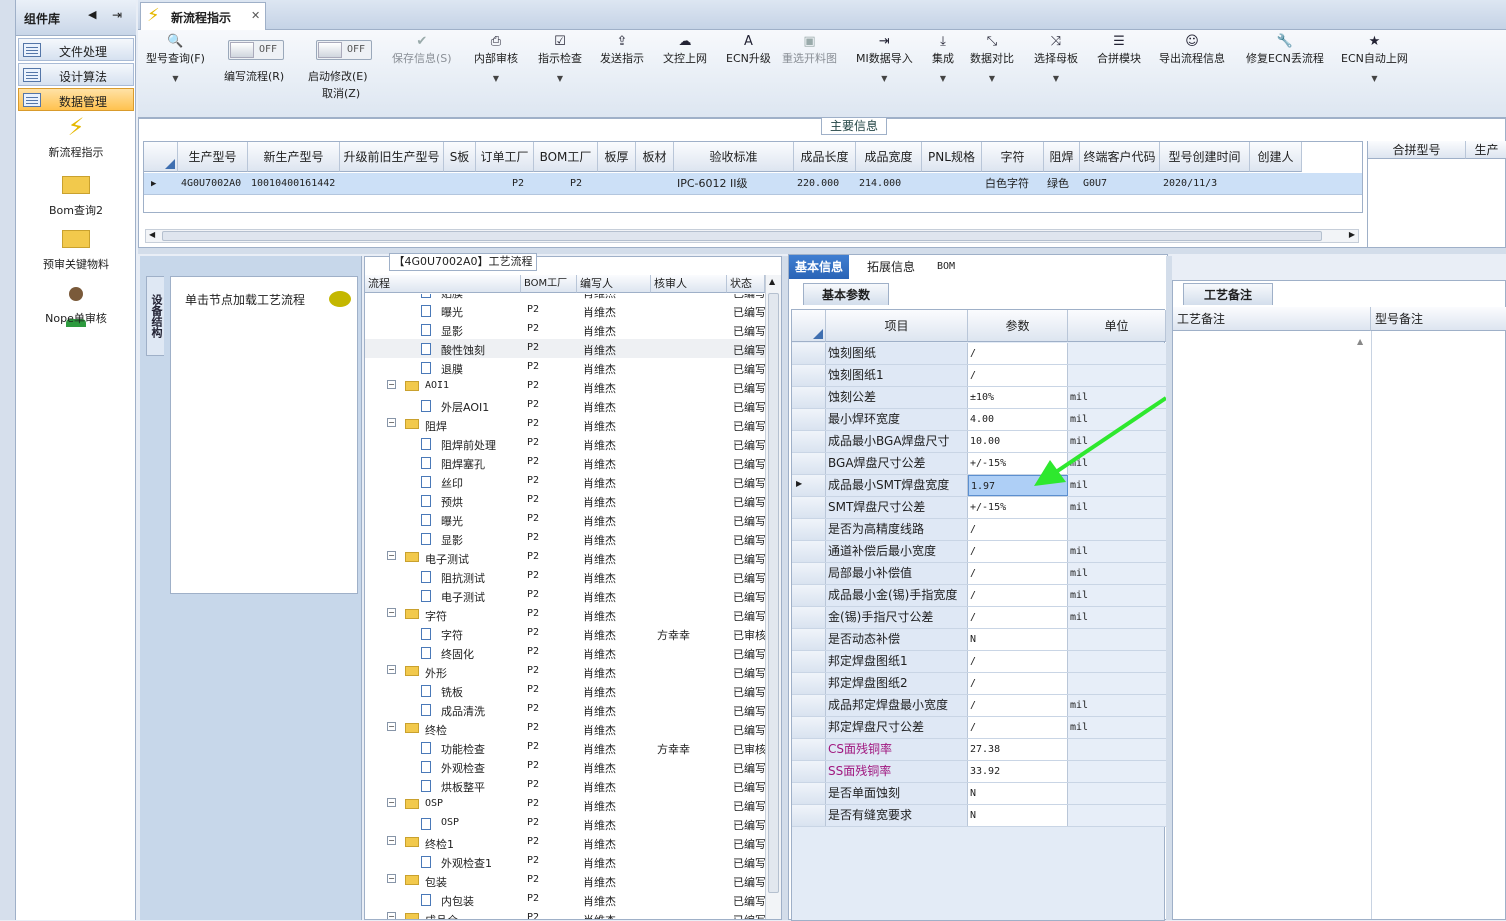 This screenshot has height=921, width=1506. Describe the element at coordinates (1120, 157) in the screenshot. I see `column-header: 终端客户代码` at that location.